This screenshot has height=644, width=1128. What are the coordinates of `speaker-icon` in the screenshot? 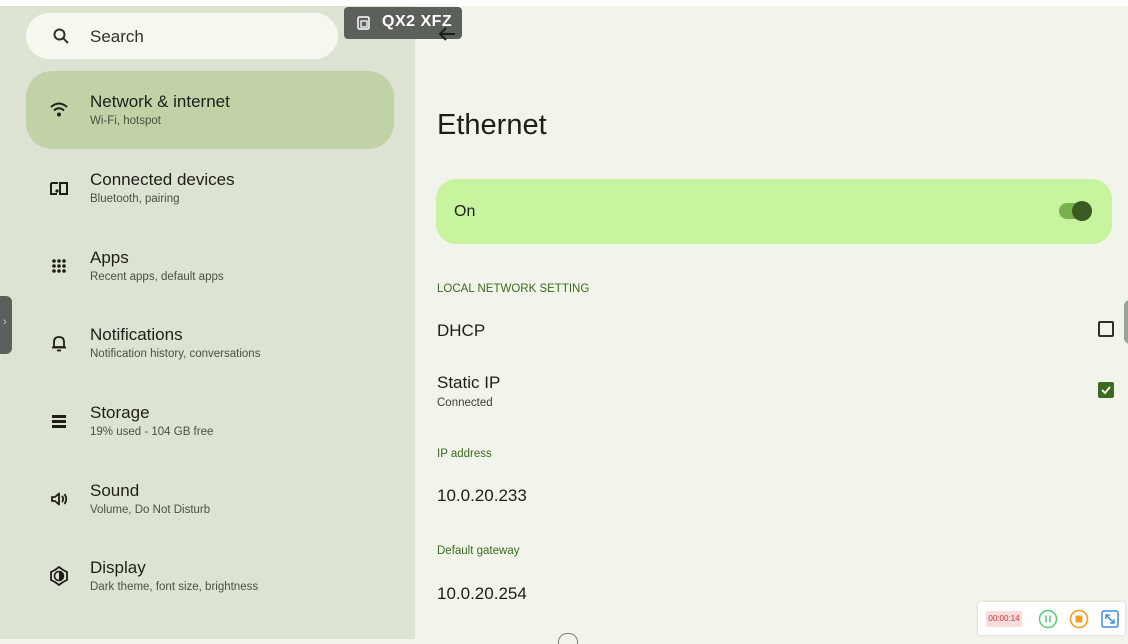 It's located at (59, 499).